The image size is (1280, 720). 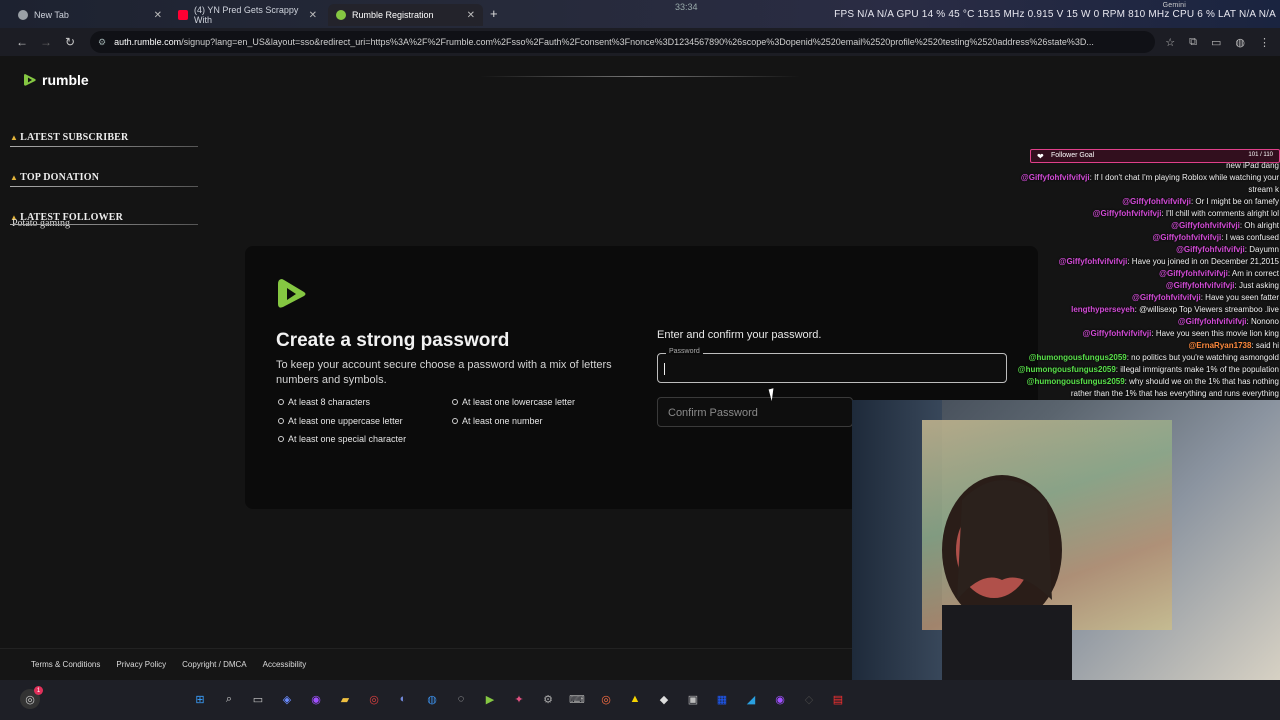 I want to click on menu-icon: ⋮, so click(x=1264, y=42).